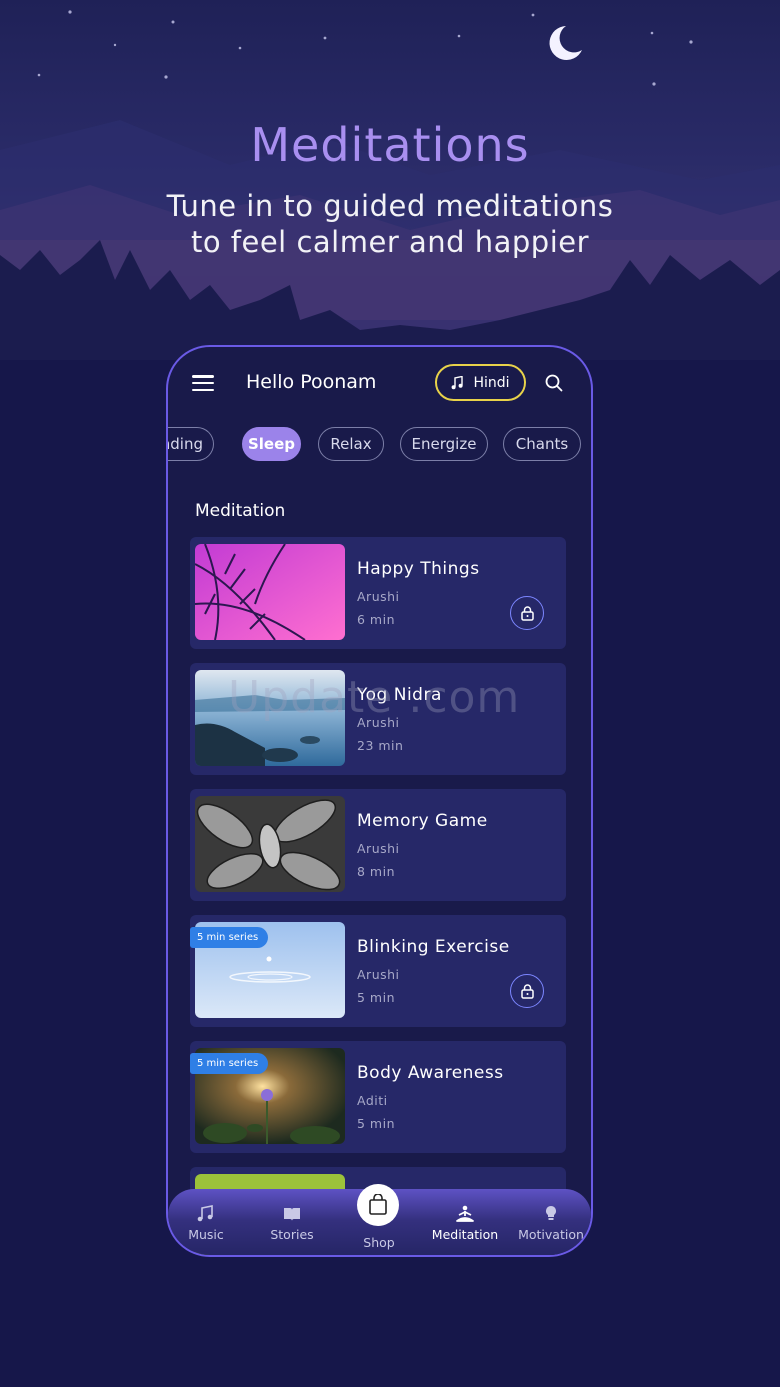 The height and width of the screenshot is (1387, 780). What do you see at coordinates (390, 145) in the screenshot?
I see `promo-title: Meditations` at bounding box center [390, 145].